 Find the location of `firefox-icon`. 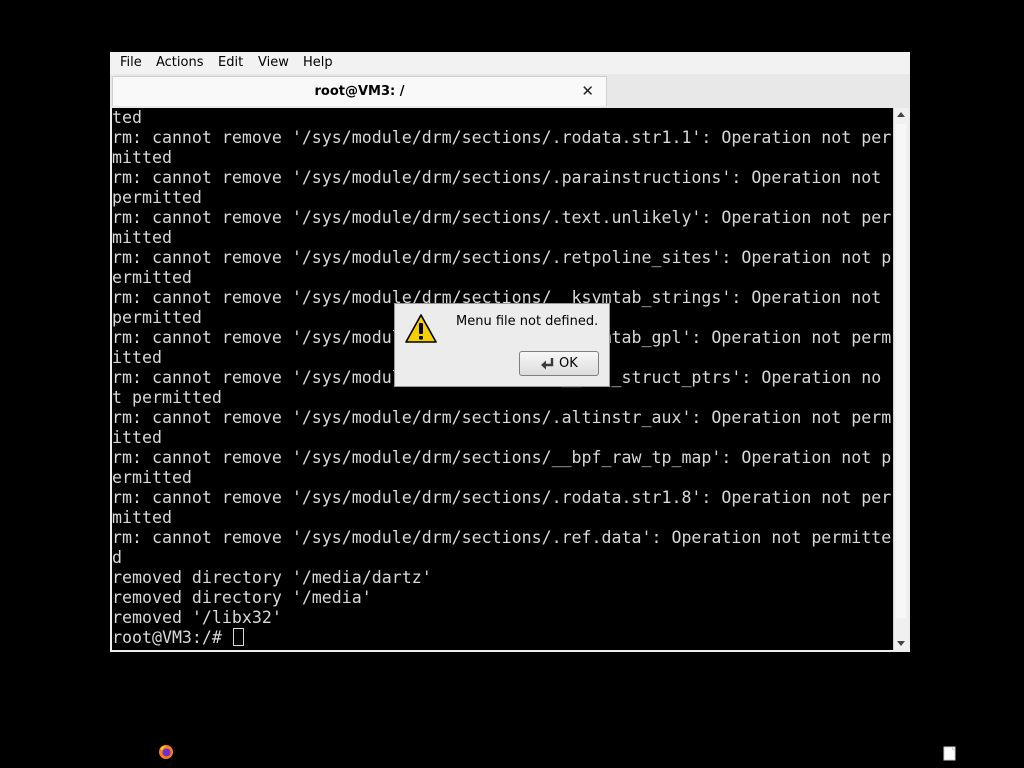

firefox-icon is located at coordinates (166, 752).